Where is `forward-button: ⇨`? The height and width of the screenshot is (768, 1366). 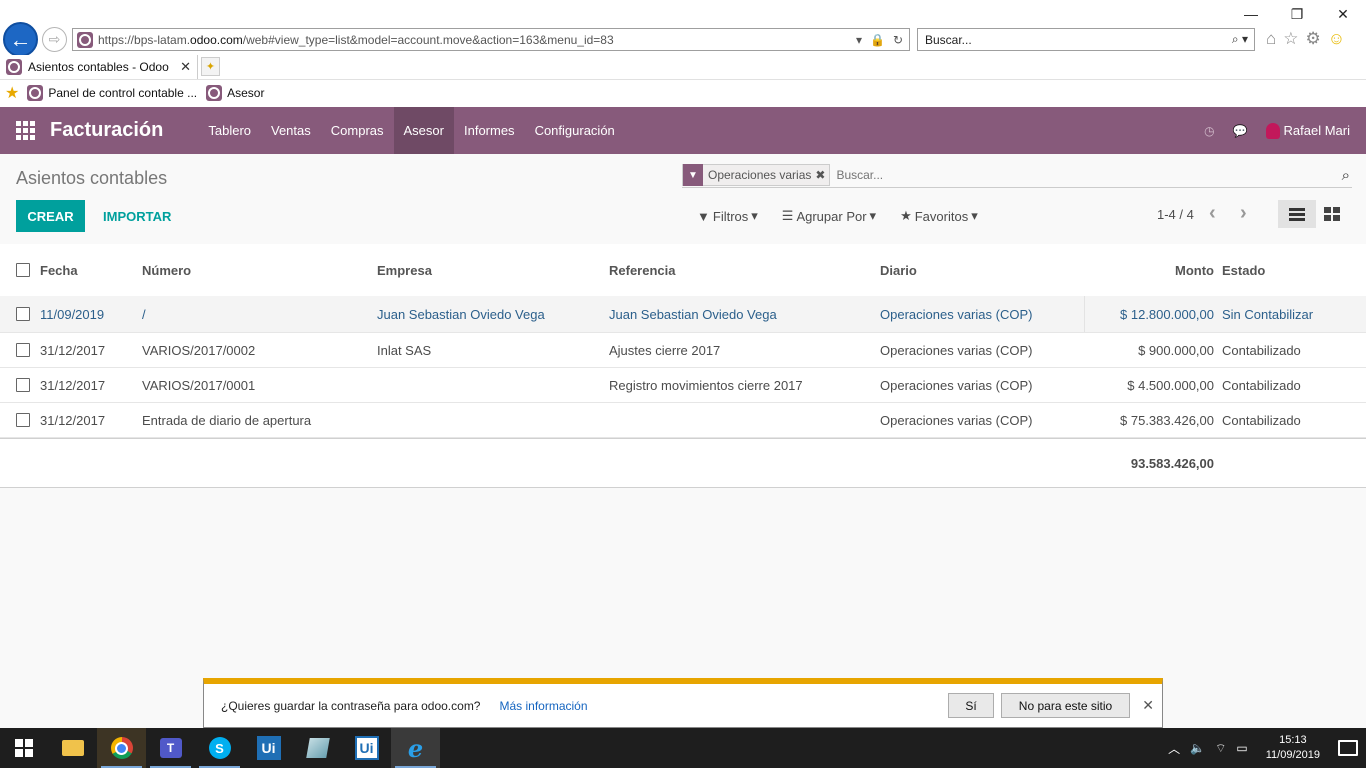
forward-button: ⇨ is located at coordinates (54, 39).